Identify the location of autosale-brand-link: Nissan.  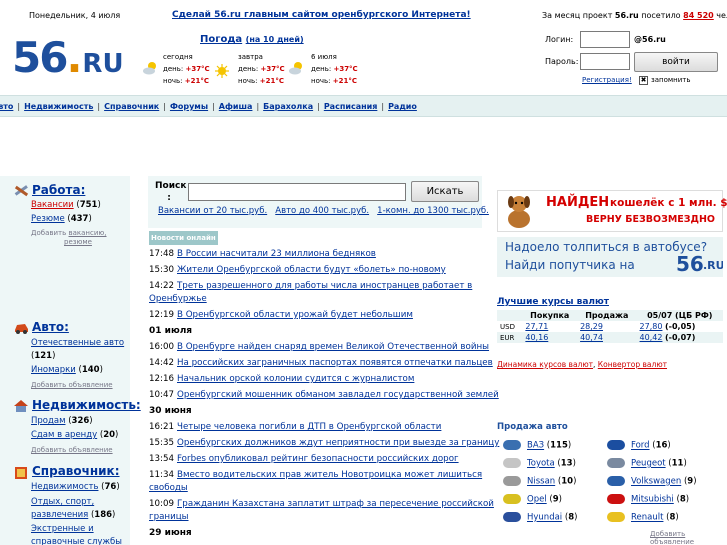
(541, 482).